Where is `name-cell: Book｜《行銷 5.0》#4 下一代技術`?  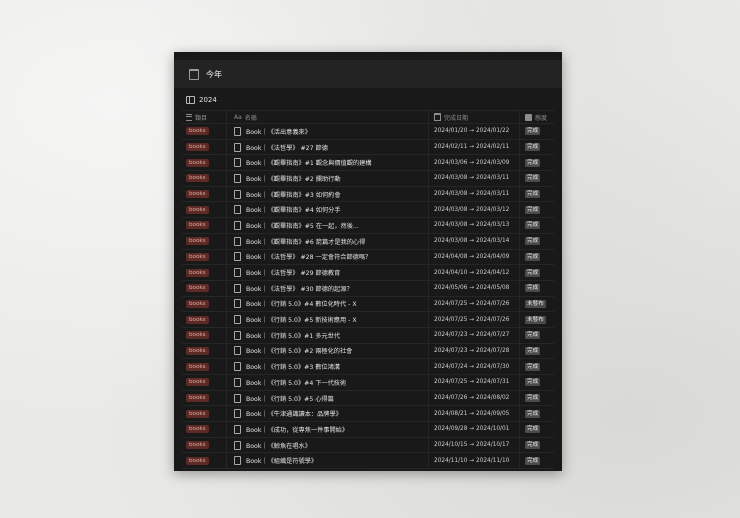 name-cell: Book｜《行銷 5.0》#4 下一代技術 is located at coordinates (327, 382).